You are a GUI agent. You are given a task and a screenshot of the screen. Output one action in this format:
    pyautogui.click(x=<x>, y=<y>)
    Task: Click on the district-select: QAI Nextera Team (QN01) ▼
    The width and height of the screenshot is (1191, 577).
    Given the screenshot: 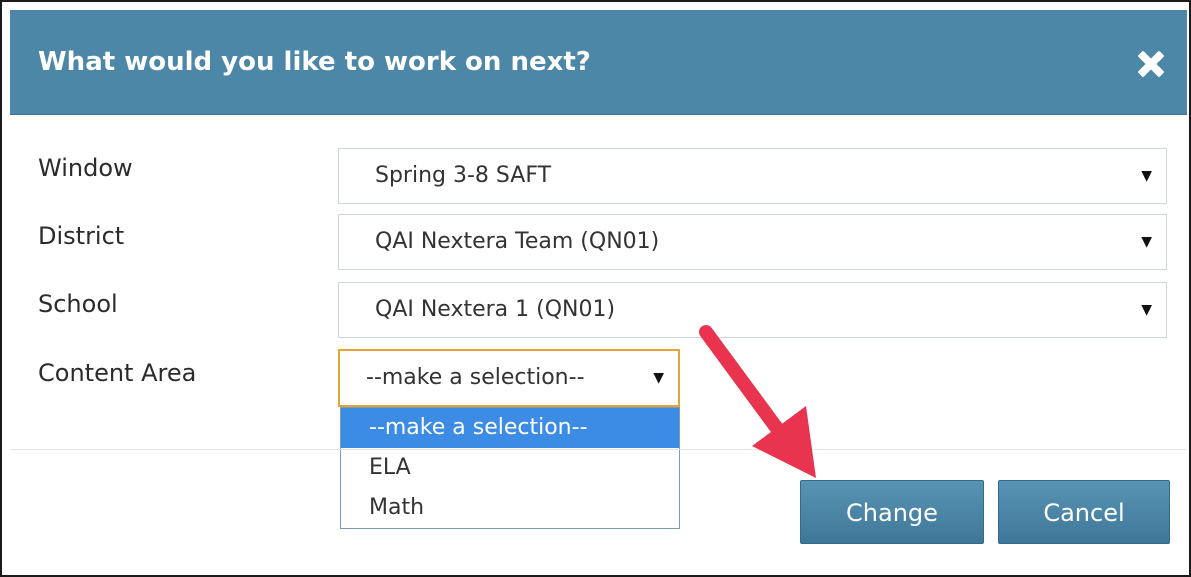 What is the action you would take?
    pyautogui.click(x=752, y=242)
    